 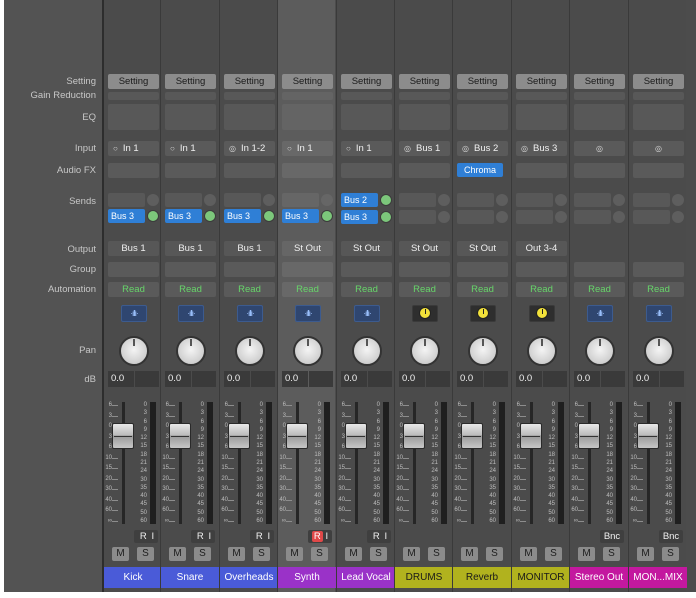 I want to click on track-name: Stereo Out, so click(x=599, y=577).